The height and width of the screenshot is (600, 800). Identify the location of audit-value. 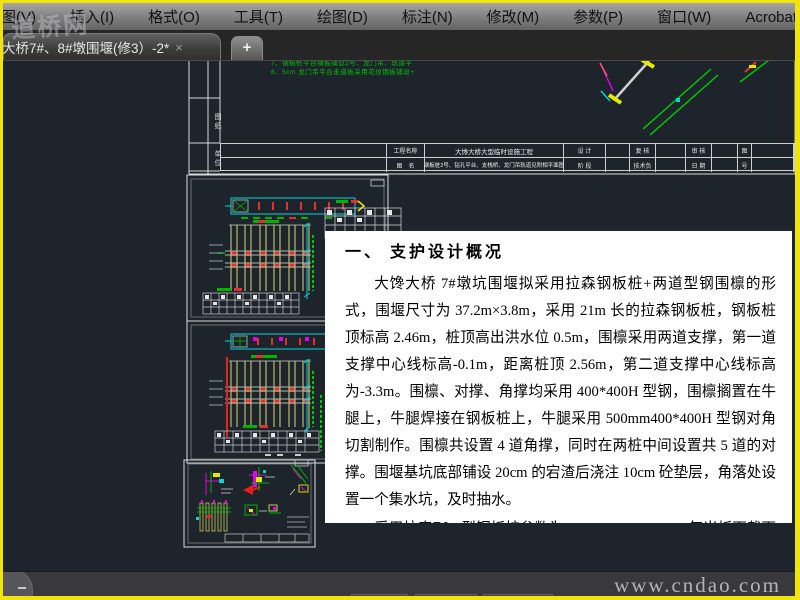
(725, 151).